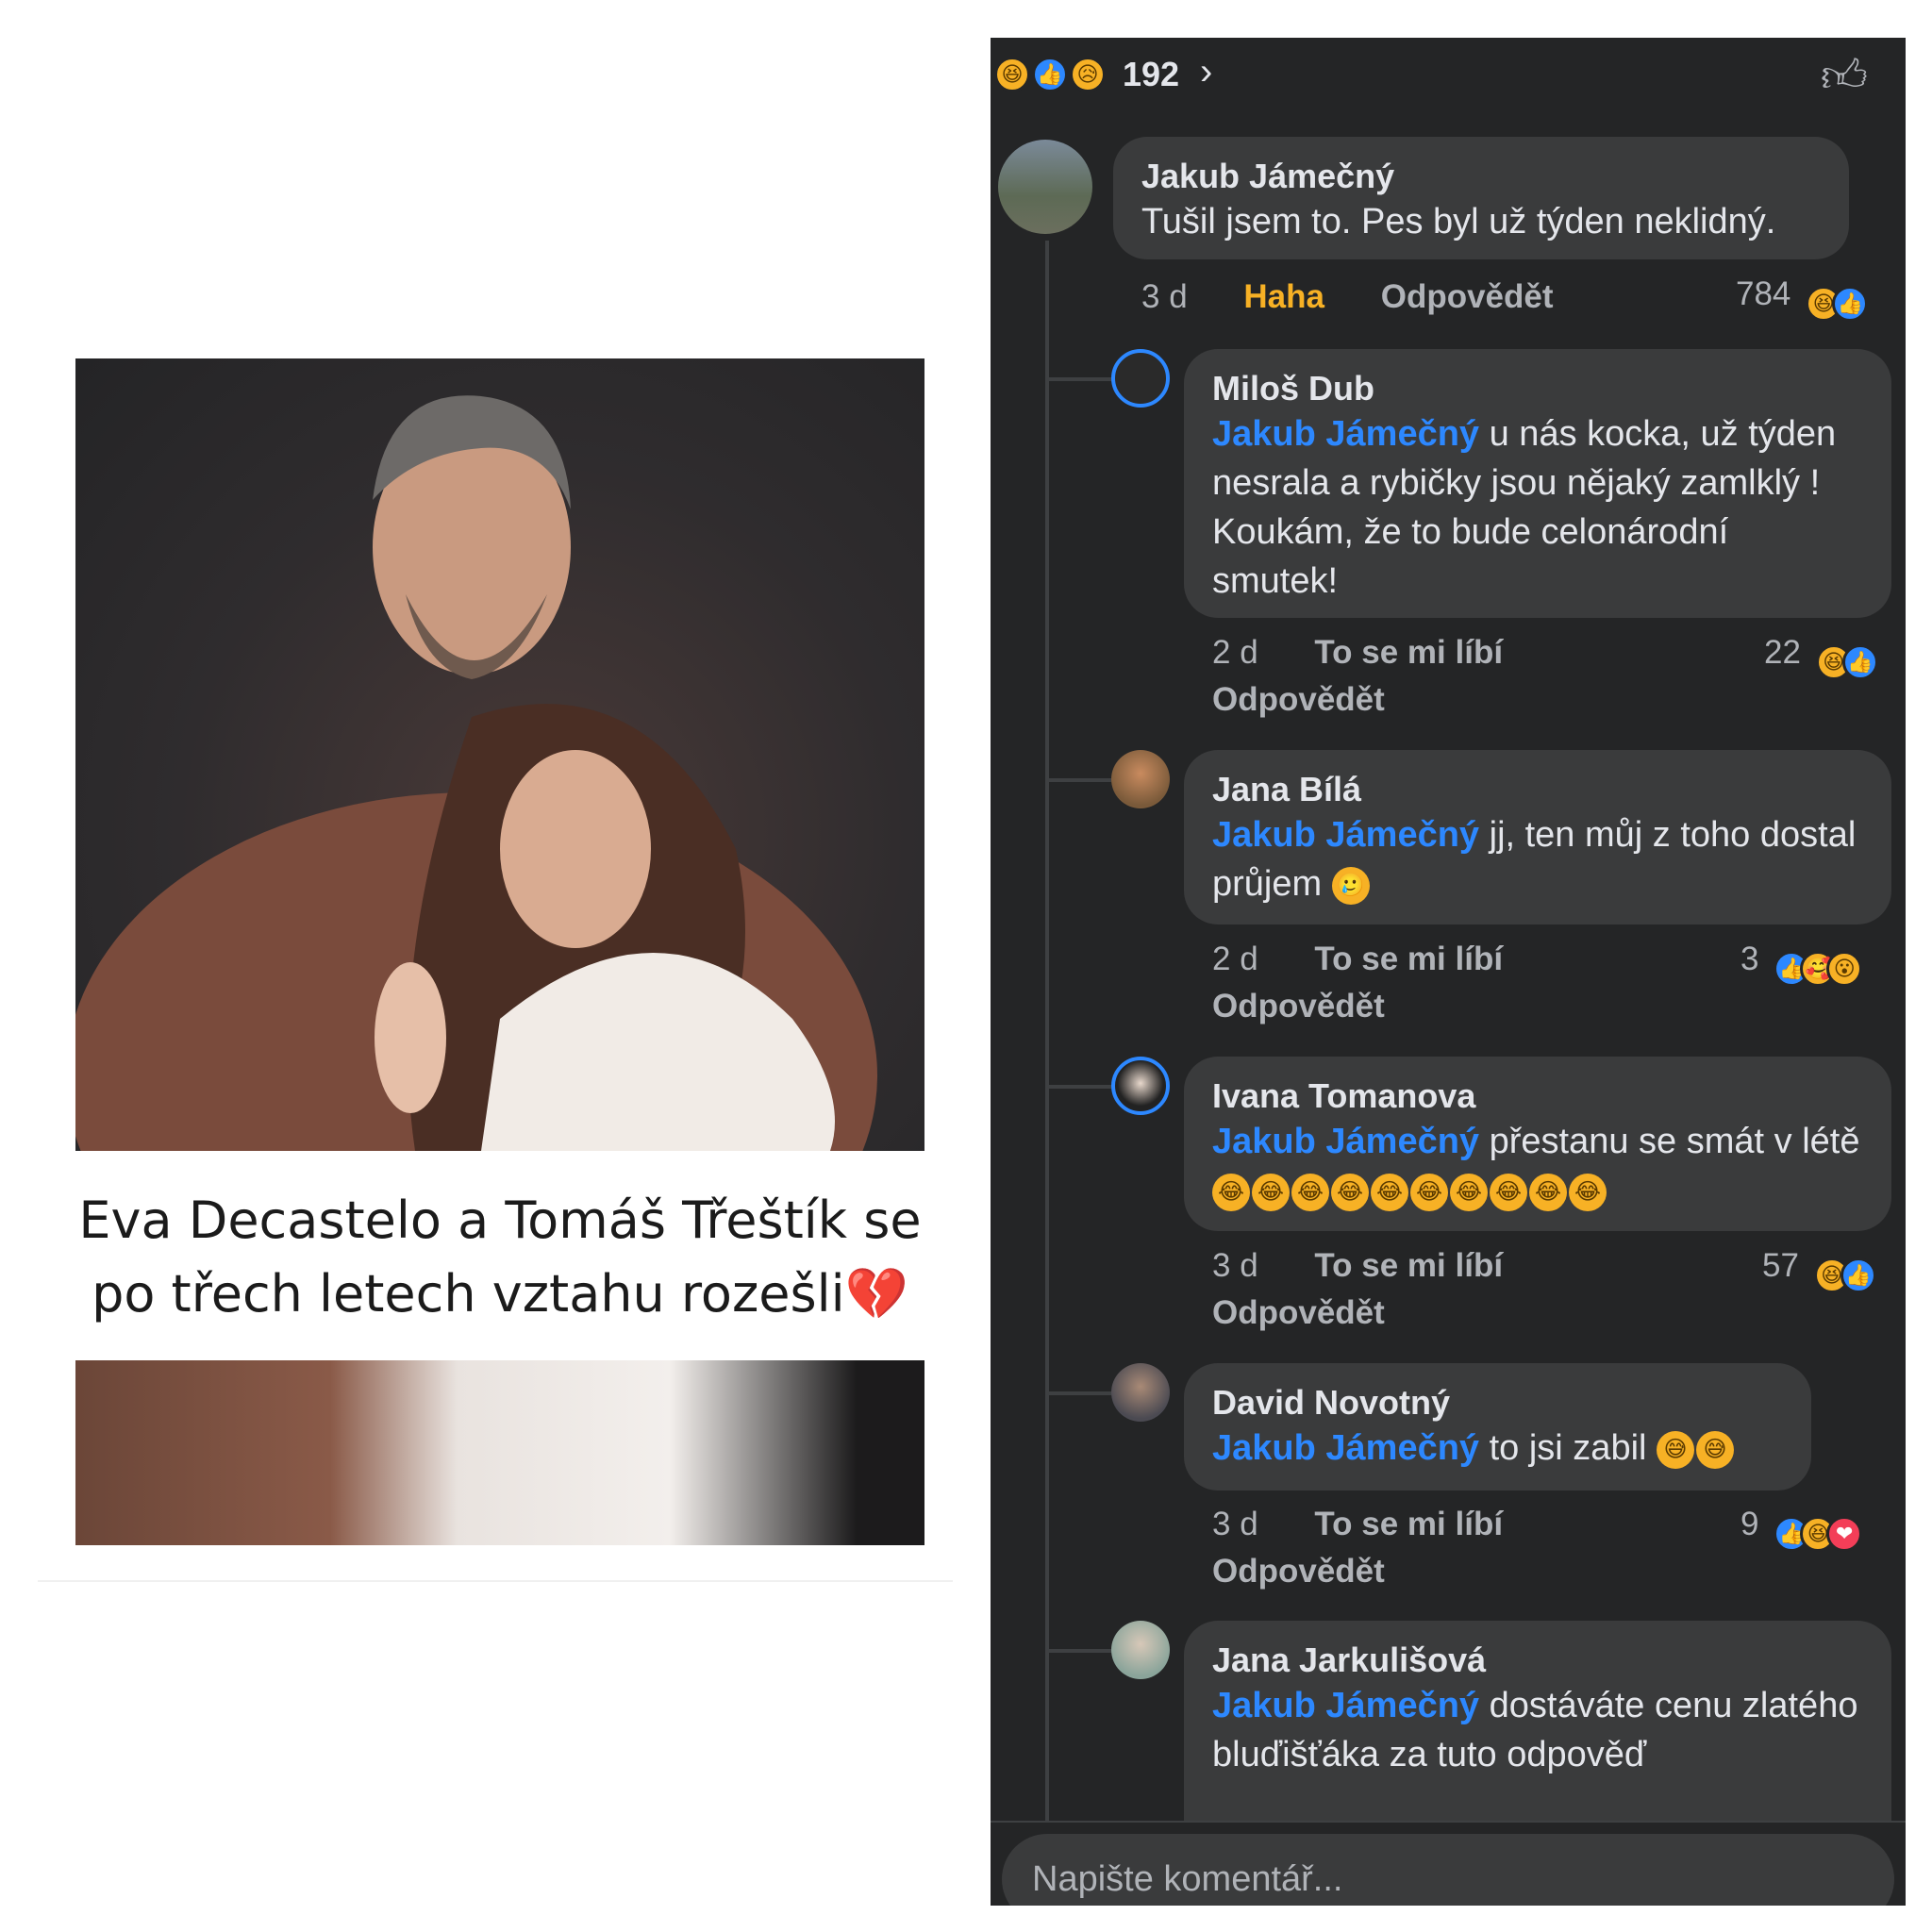  I want to click on reactions-count: 192, so click(1152, 74).